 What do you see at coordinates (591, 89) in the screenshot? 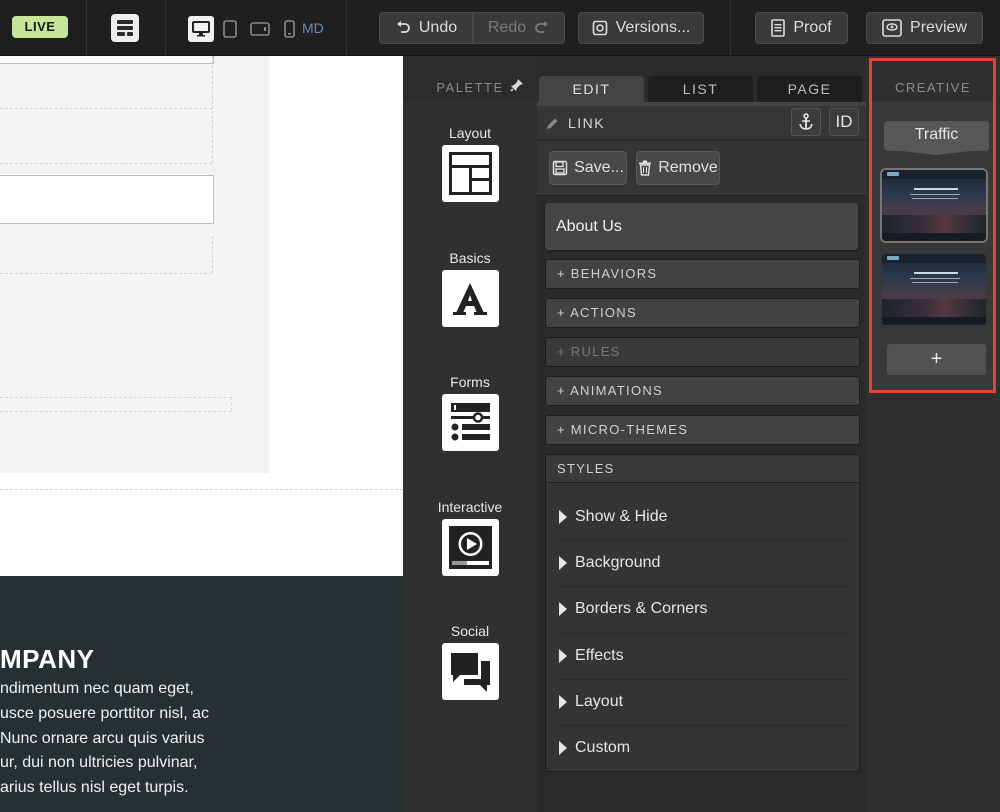
I see `tab-edit: EDIT` at bounding box center [591, 89].